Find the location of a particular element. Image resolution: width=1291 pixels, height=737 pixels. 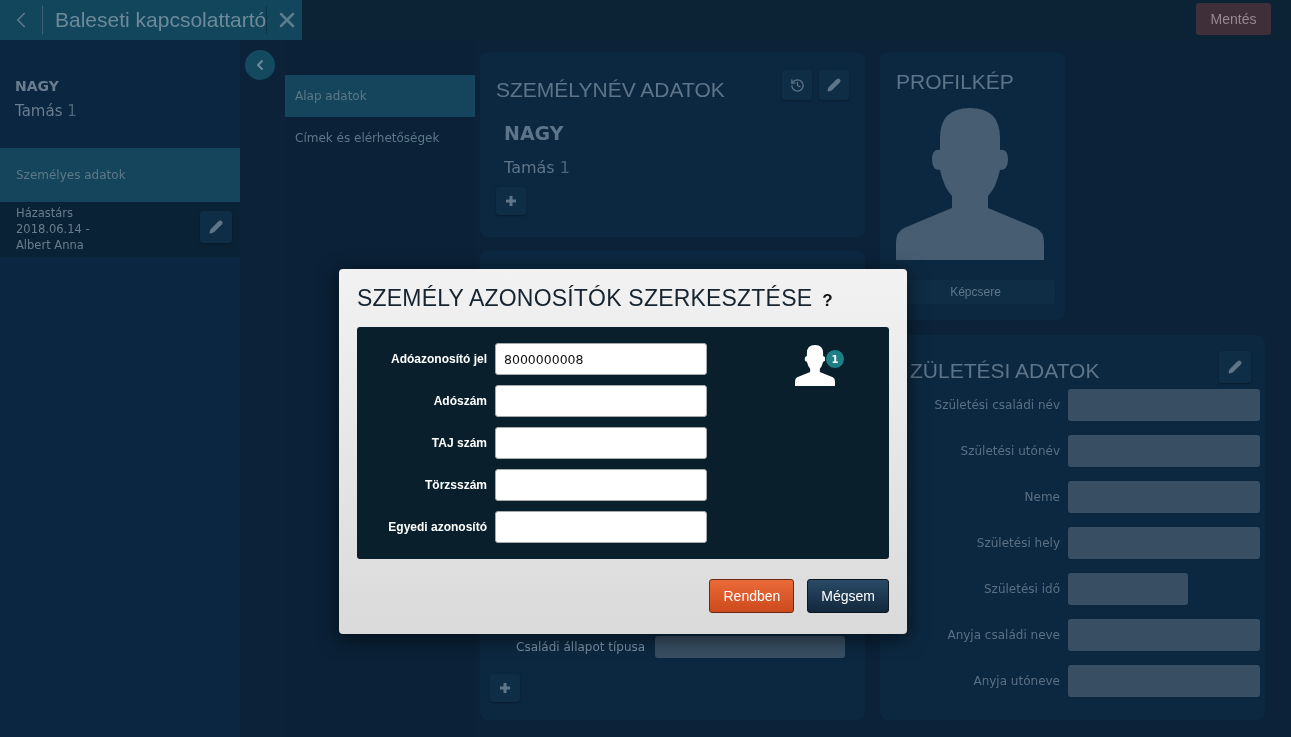

page-title: Baleseti kapcsolattartó is located at coordinates (155, 20).